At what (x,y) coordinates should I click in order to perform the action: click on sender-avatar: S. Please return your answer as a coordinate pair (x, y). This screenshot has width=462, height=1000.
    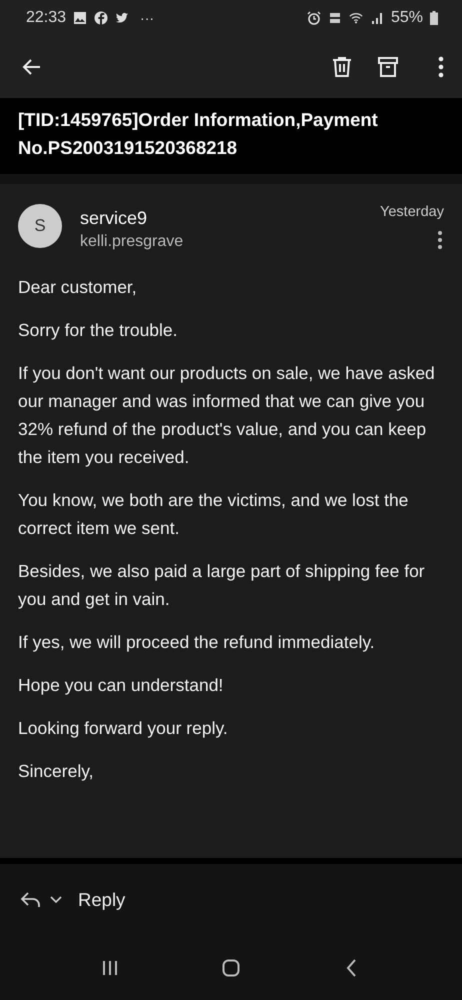
    Looking at the image, I should click on (40, 226).